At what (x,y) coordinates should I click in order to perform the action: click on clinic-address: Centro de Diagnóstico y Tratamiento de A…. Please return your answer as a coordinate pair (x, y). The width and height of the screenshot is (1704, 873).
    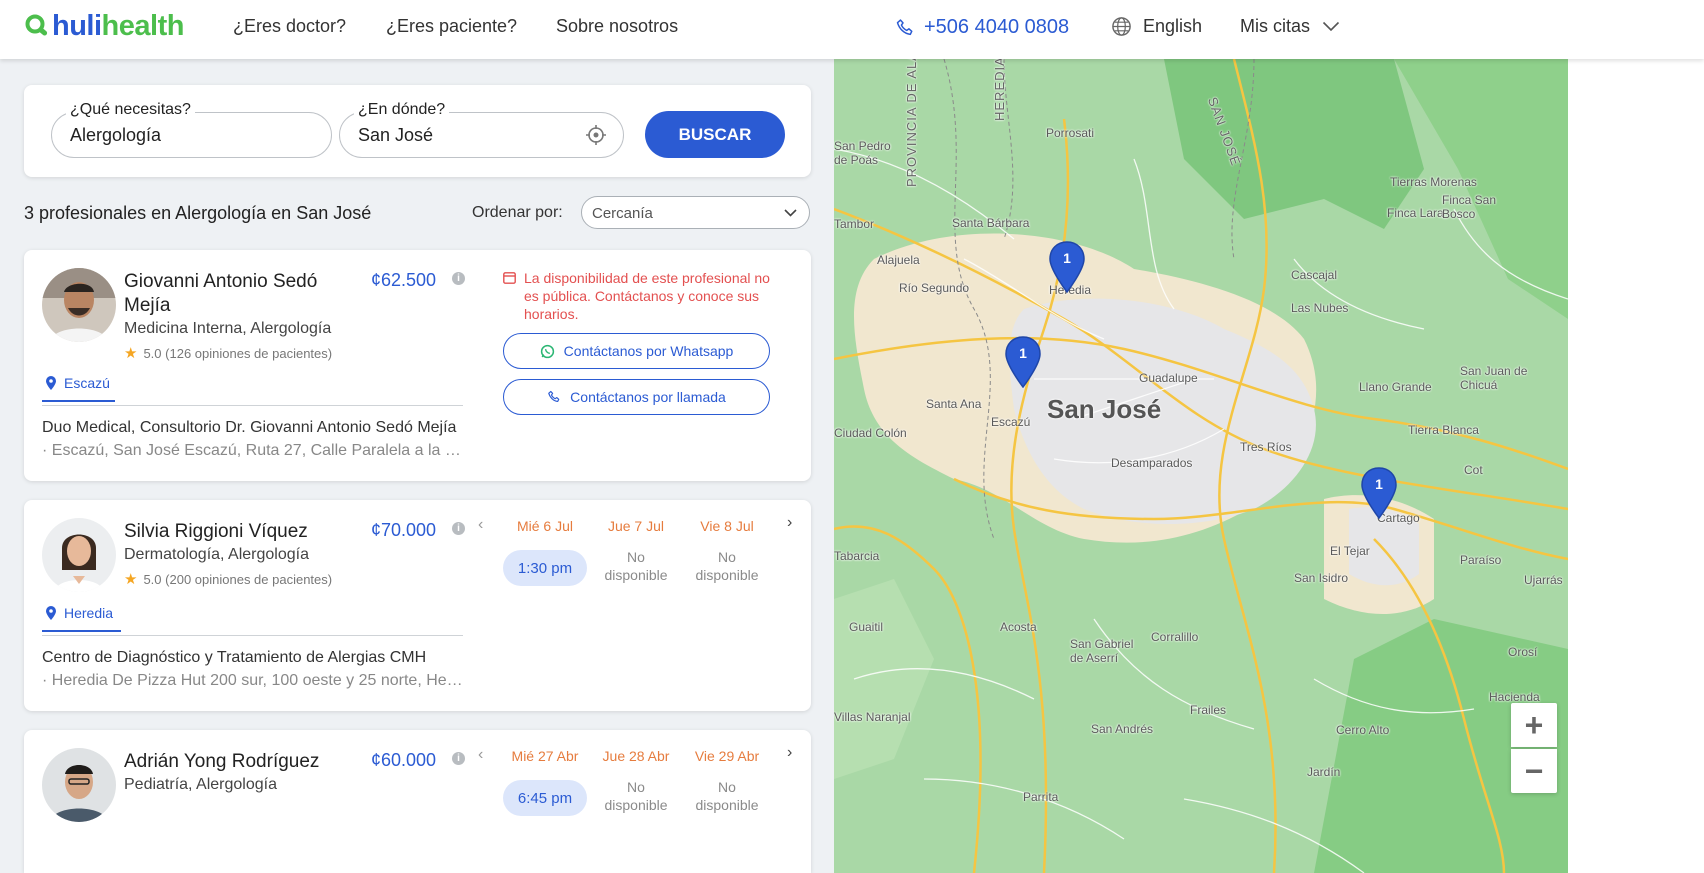
    Looking at the image, I should click on (254, 669).